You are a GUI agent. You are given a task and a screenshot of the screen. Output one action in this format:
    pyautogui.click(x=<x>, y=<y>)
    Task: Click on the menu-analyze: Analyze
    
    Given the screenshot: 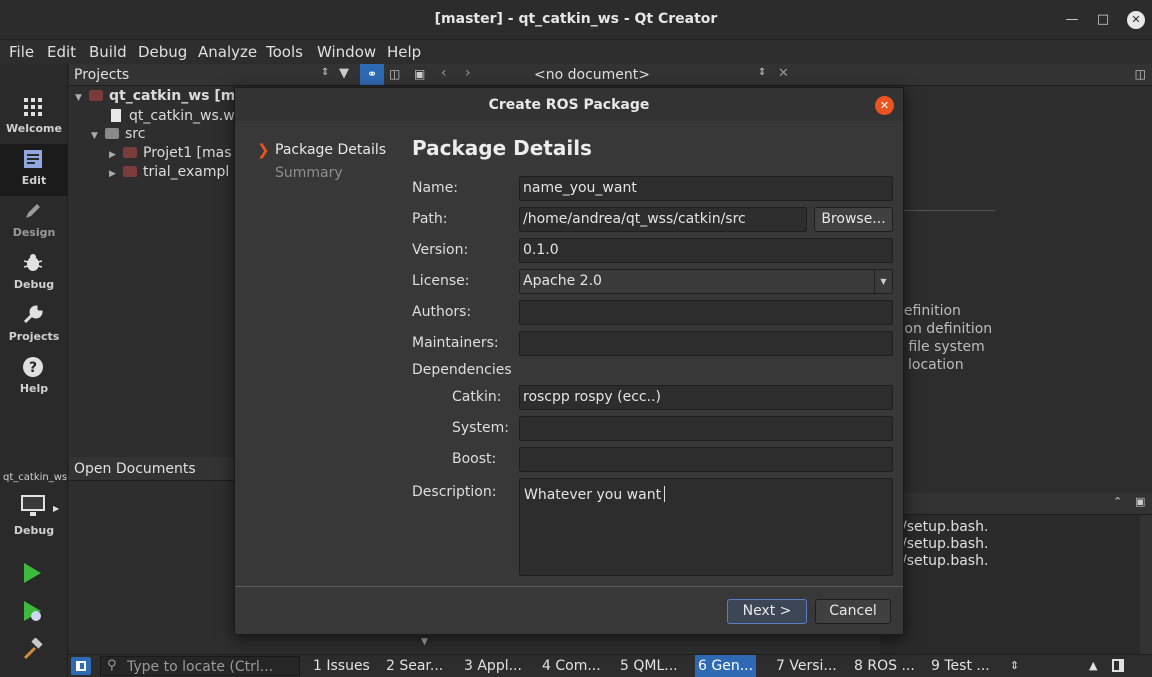 What is the action you would take?
    pyautogui.click(x=227, y=52)
    